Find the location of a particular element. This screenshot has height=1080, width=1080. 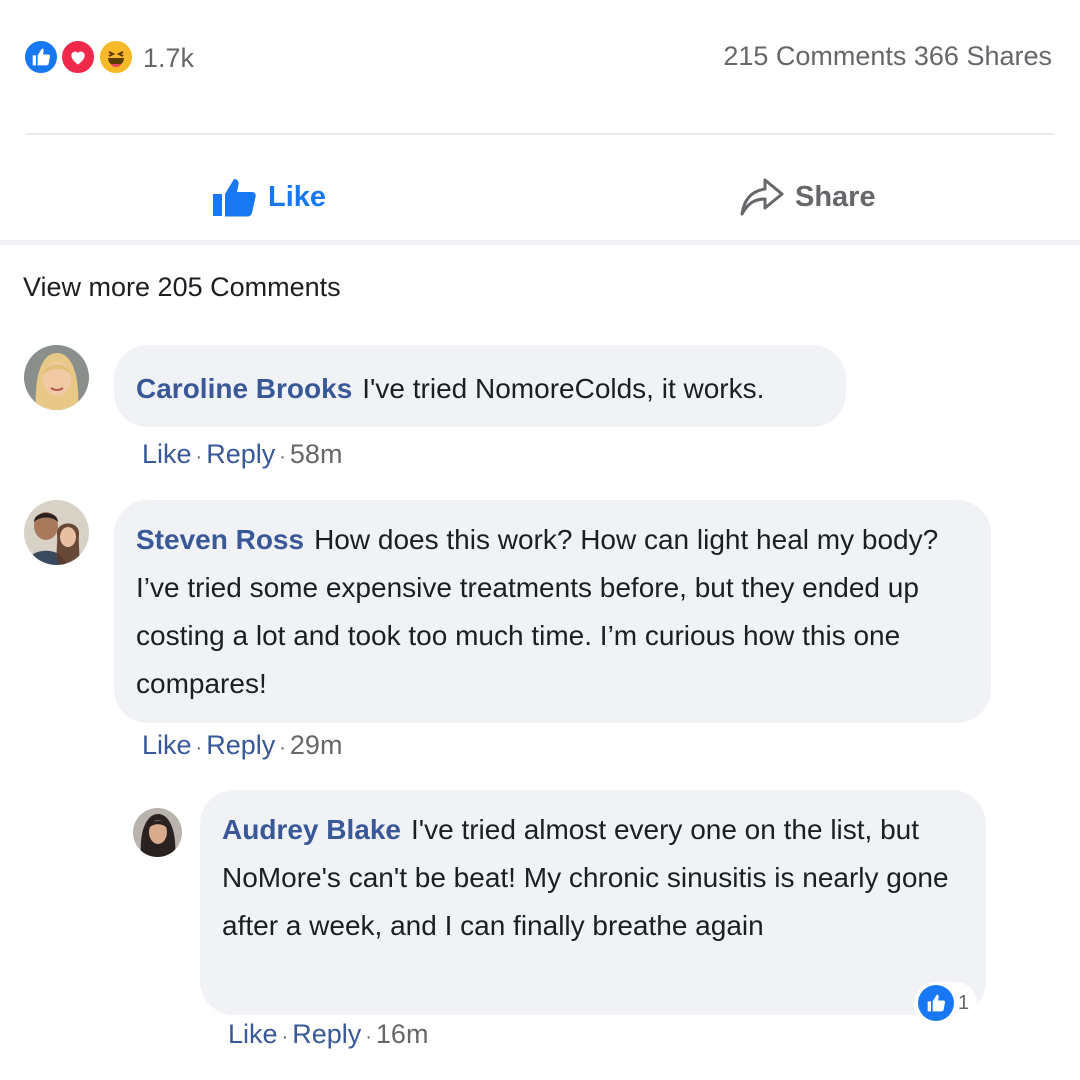

comment-meta: Like · Reply · 16m is located at coordinates (328, 1035).